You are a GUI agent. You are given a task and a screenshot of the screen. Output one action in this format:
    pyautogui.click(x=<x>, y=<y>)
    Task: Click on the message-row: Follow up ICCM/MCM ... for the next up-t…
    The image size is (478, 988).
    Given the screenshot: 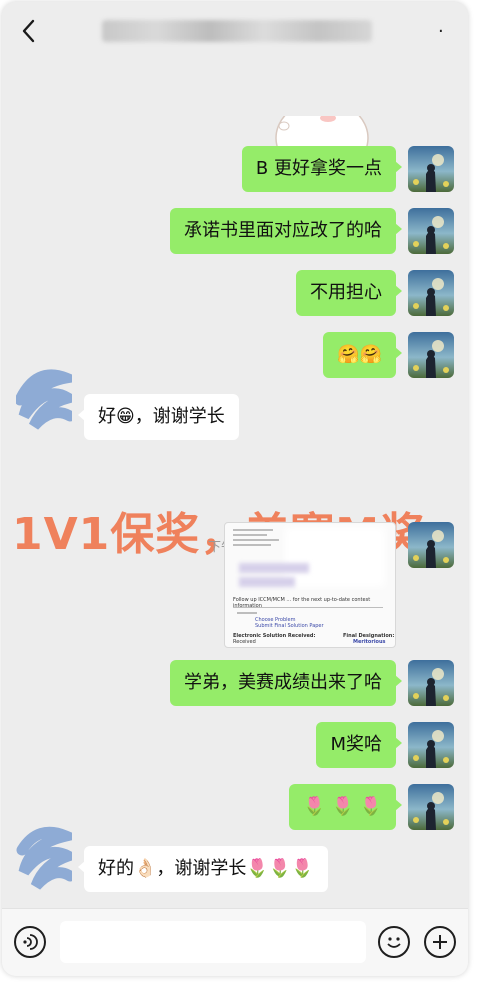 What is the action you would take?
    pyautogui.click(x=339, y=585)
    